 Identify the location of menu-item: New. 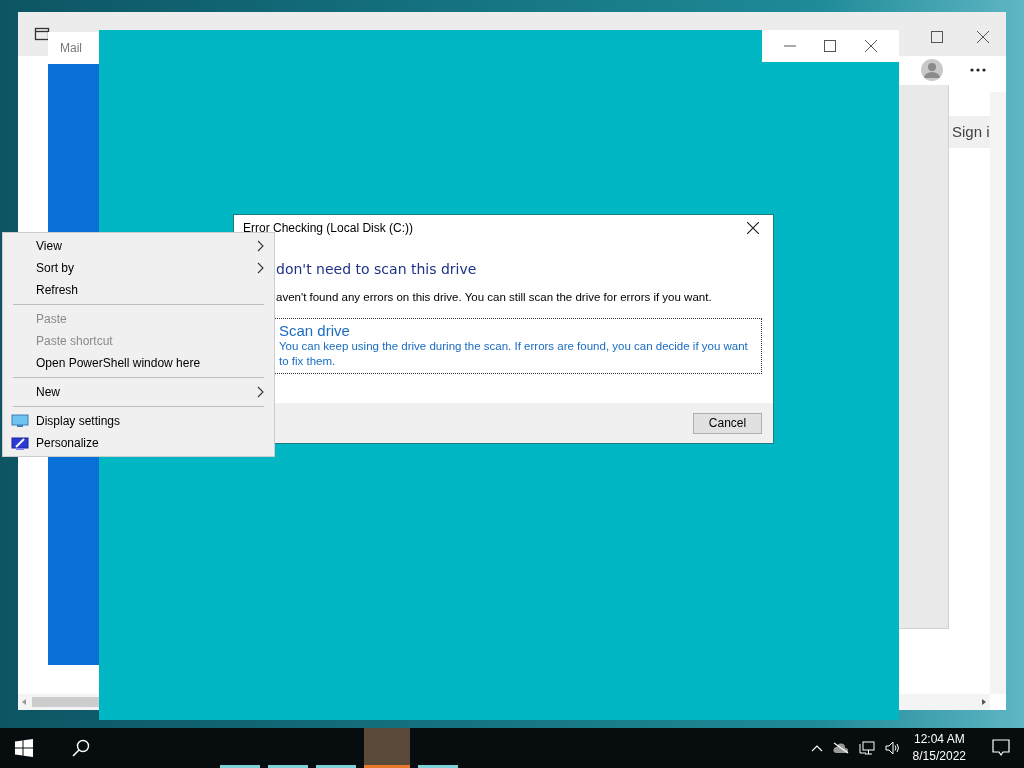
(138, 392).